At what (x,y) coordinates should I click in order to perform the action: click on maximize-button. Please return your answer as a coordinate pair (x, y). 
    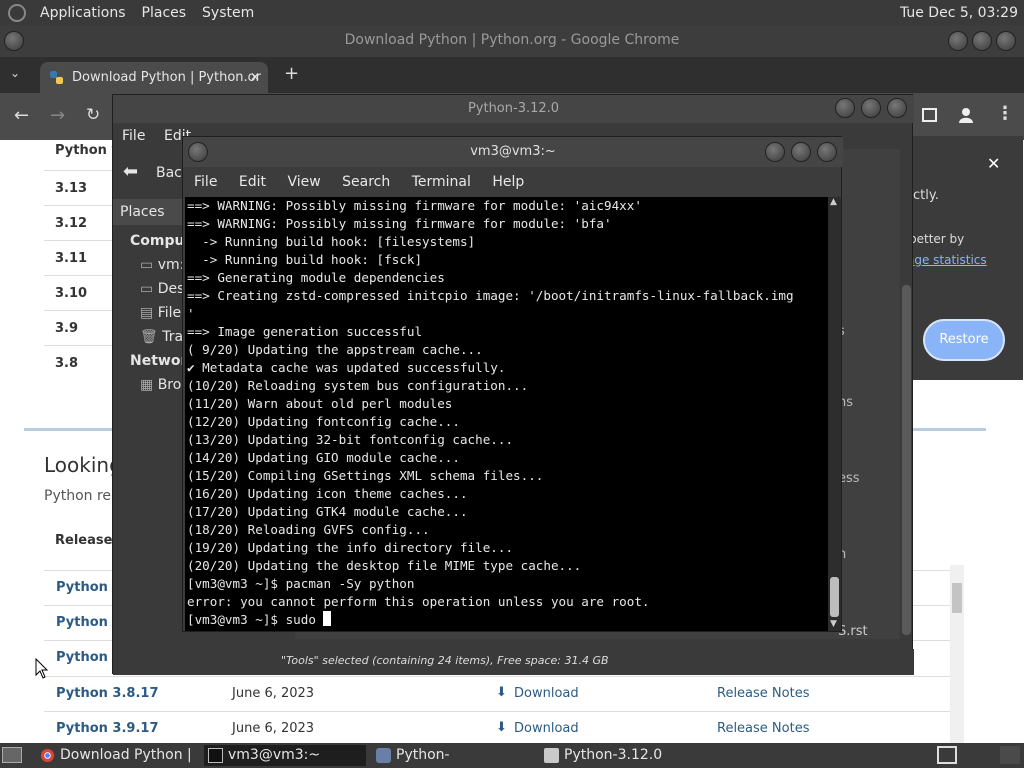
    Looking at the image, I should click on (982, 41).